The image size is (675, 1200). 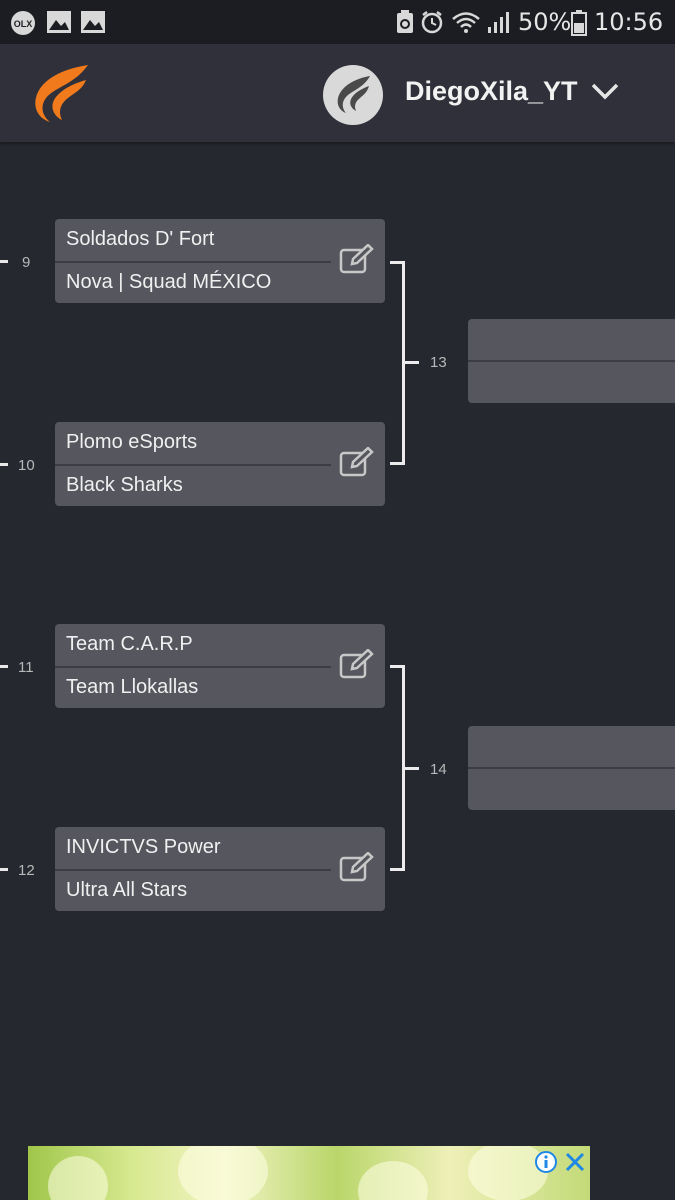 I want to click on clock: 10:56, so click(x=629, y=22).